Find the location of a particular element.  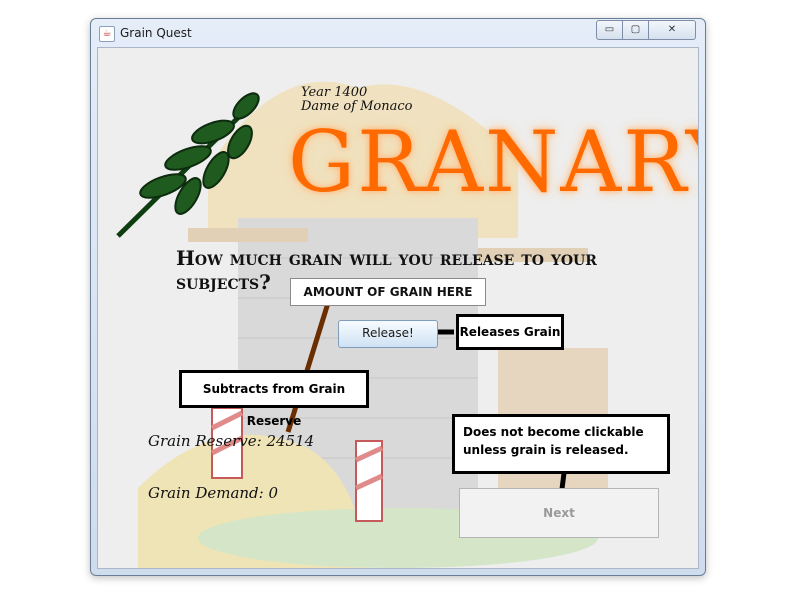

minimize-icon: ▭ is located at coordinates (609, 29).